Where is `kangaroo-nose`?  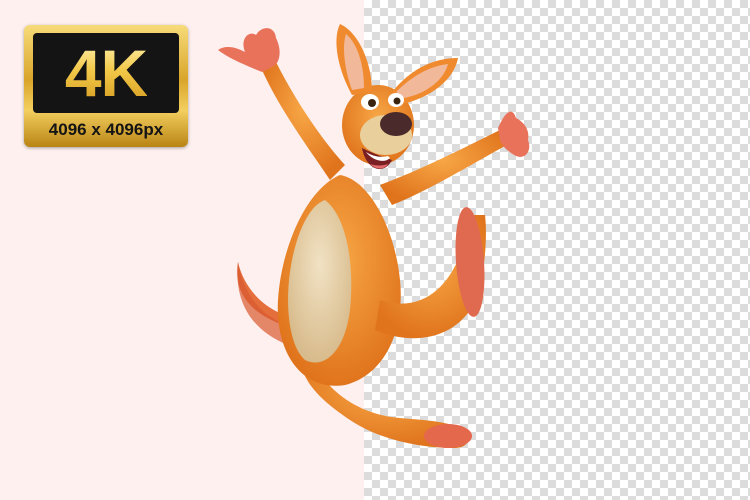 kangaroo-nose is located at coordinates (396, 124).